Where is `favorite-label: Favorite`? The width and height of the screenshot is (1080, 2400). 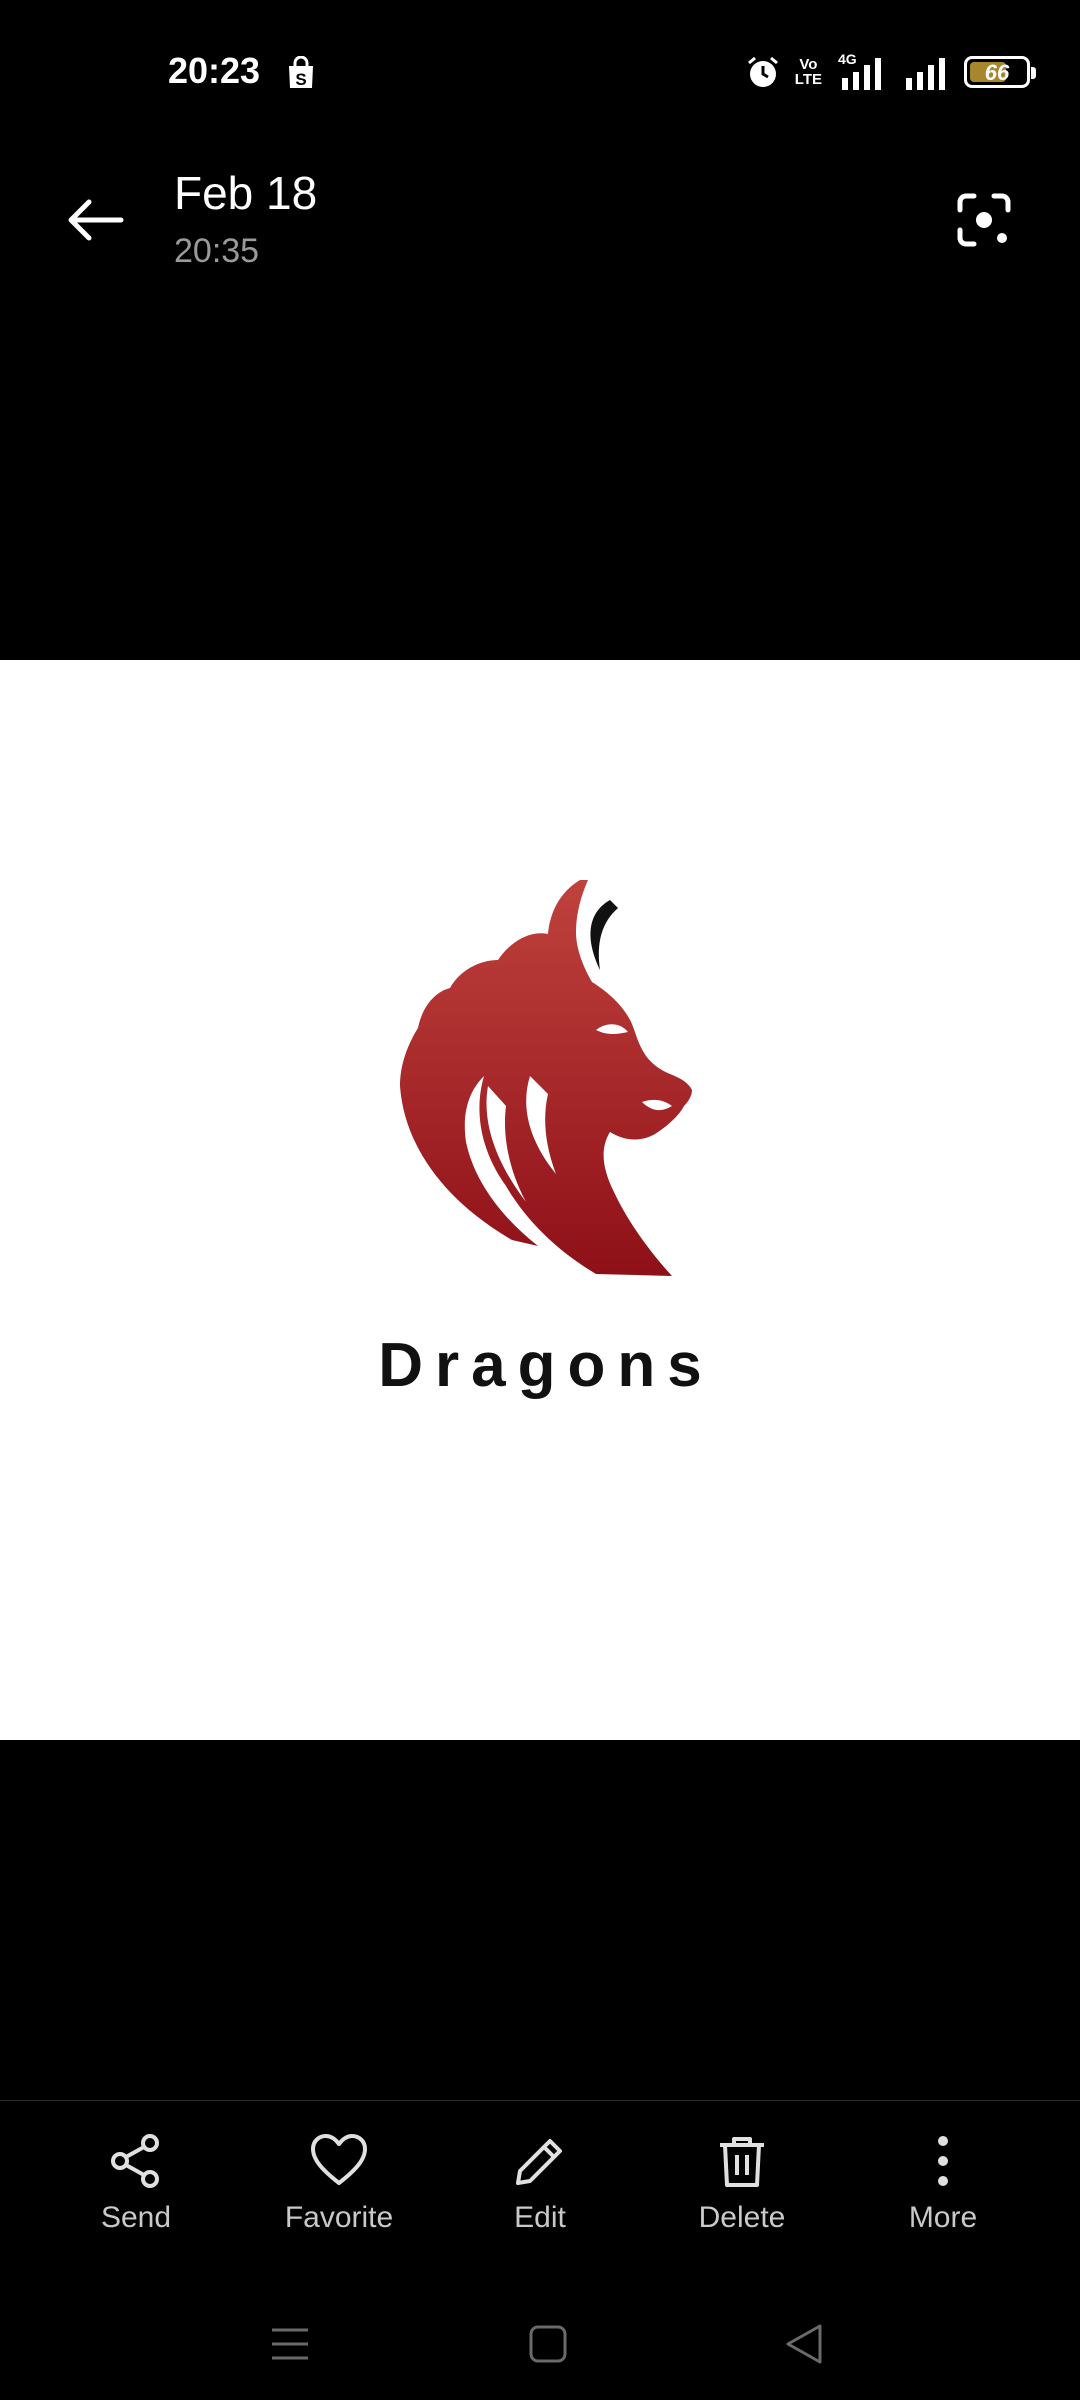 favorite-label: Favorite is located at coordinates (339, 2217).